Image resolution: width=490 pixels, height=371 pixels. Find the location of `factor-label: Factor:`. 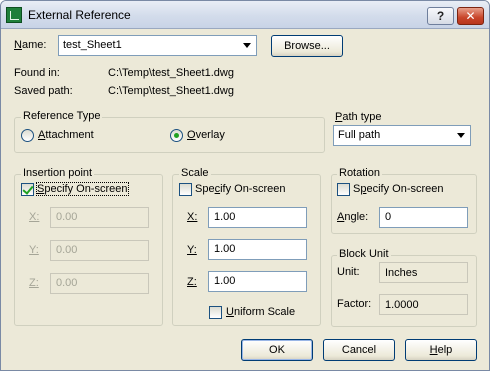

factor-label: Factor: is located at coordinates (354, 304).